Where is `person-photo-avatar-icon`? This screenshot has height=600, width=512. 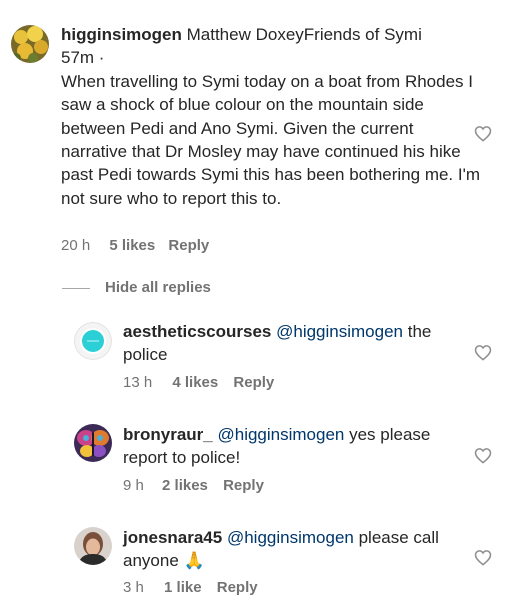 person-photo-avatar-icon is located at coordinates (93, 546).